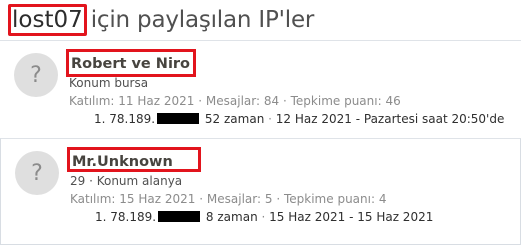 The image size is (521, 245). I want to click on username-link: Robert ve Niro, so click(130, 64).